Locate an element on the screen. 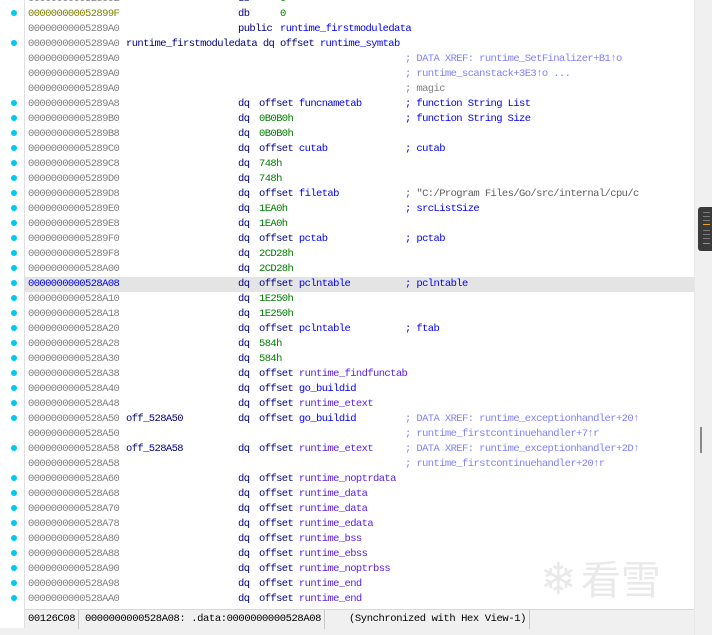 Image resolution: width=712 pixels, height=635 pixels. listing-row: 00000000005289F8 dq 2CD28h is located at coordinates (359, 254).